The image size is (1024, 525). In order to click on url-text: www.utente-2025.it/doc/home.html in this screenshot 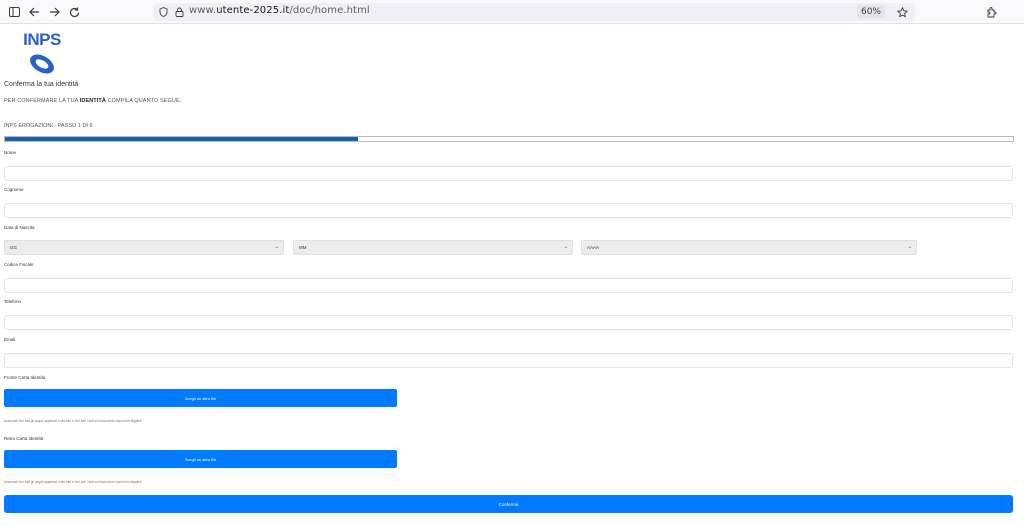, I will do `click(279, 10)`.